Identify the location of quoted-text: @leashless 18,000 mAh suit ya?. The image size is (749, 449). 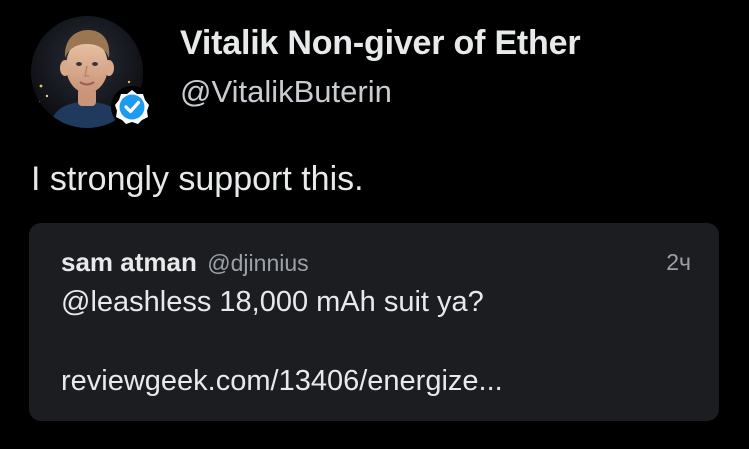
(272, 302).